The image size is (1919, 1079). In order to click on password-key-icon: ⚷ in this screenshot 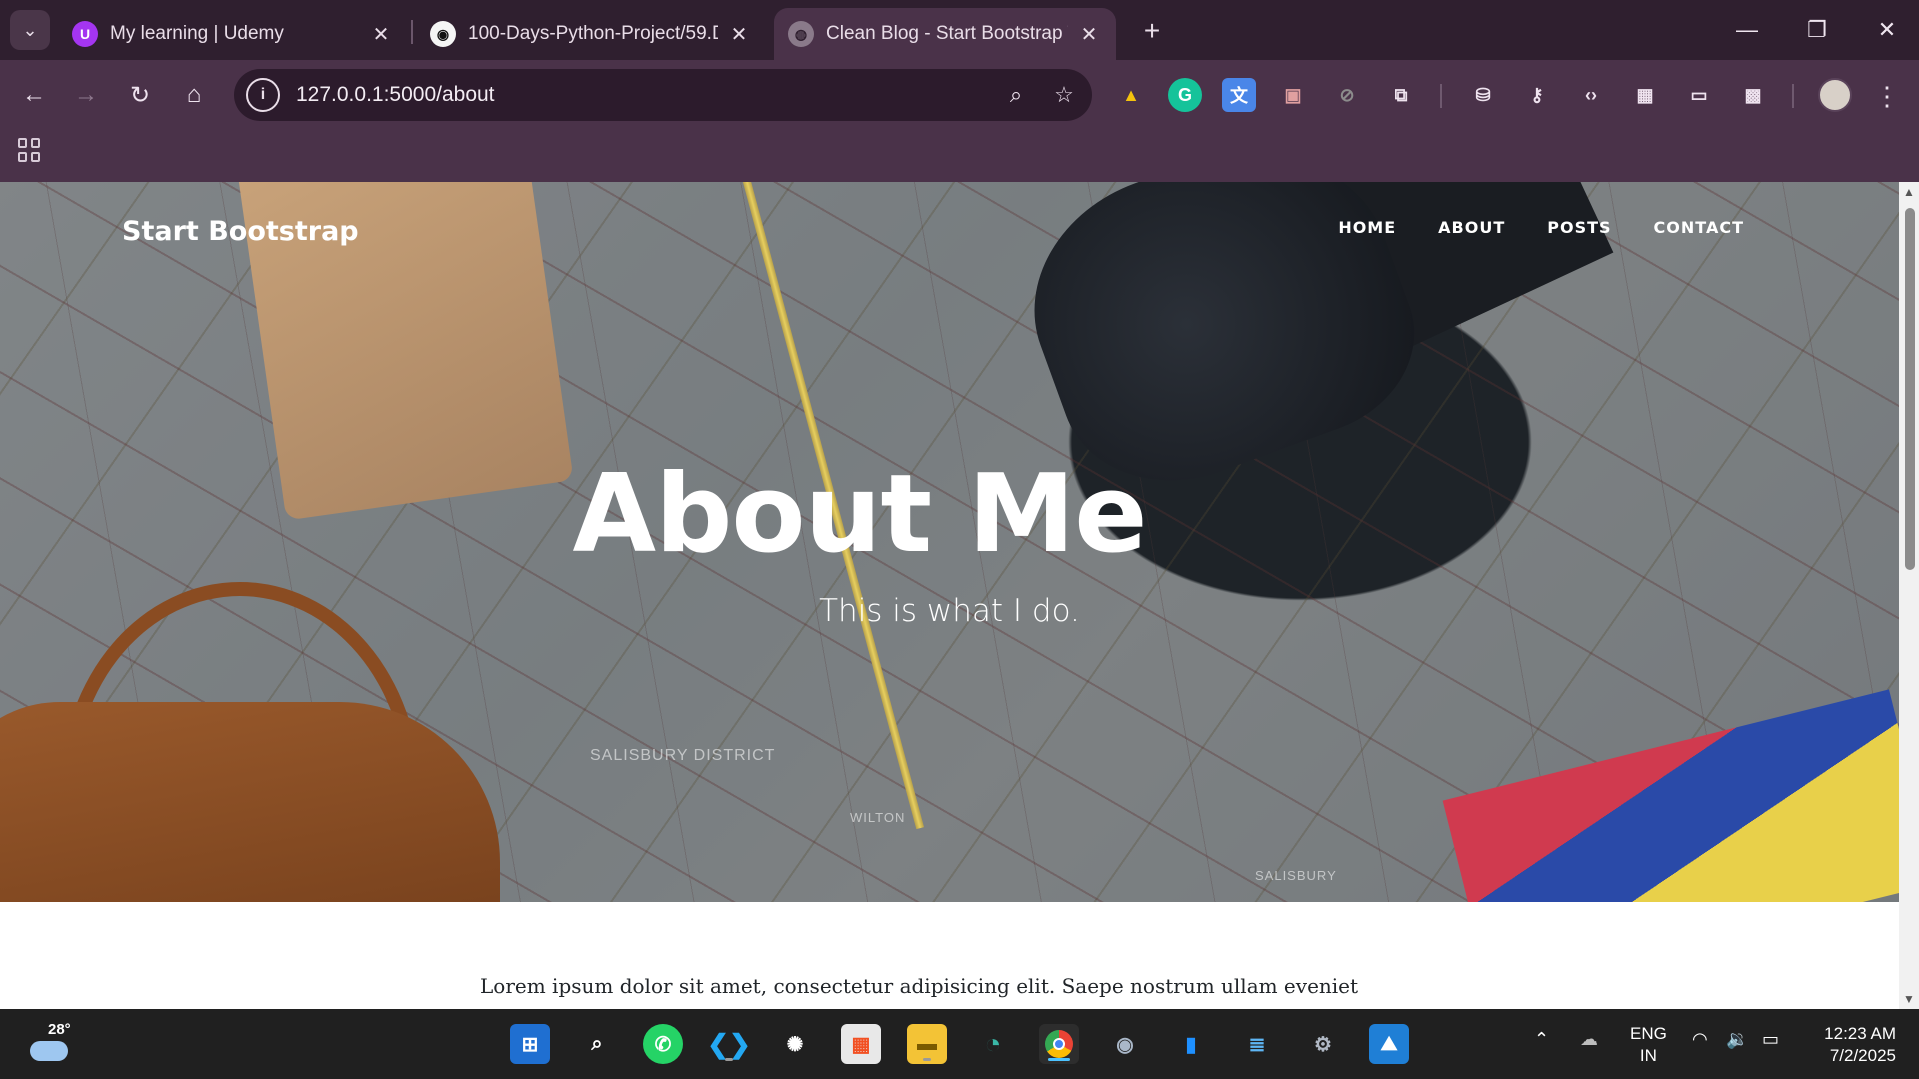, I will do `click(1537, 95)`.